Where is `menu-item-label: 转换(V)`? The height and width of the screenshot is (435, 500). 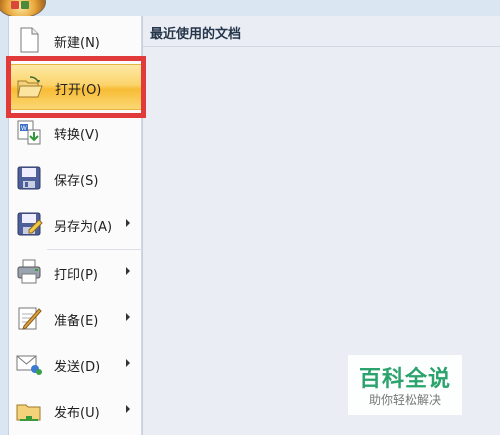
menu-item-label: 转换(V) is located at coordinates (77, 135).